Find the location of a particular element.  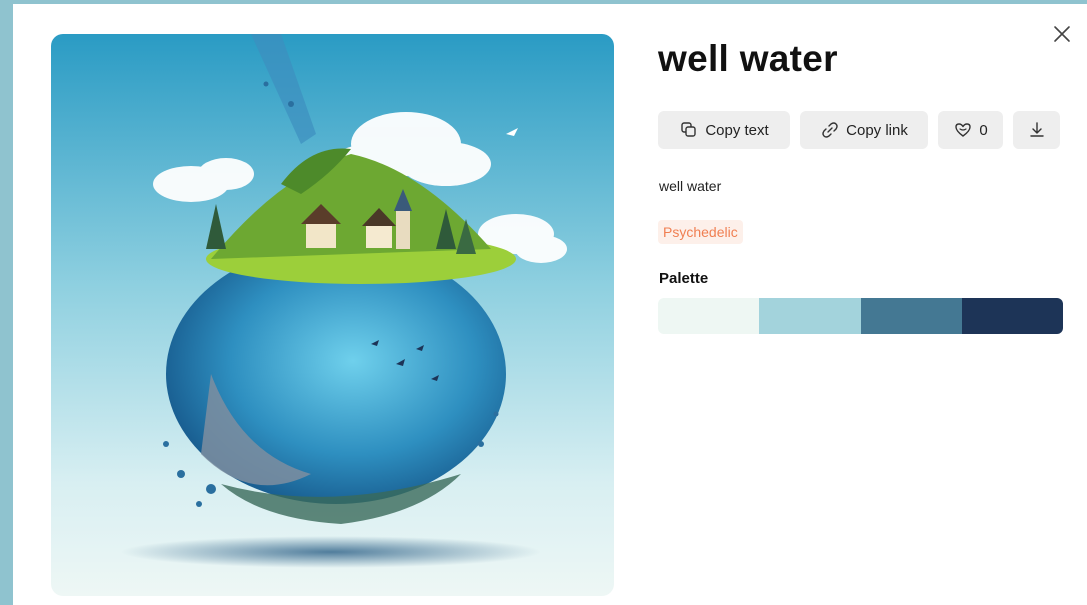

color-palette is located at coordinates (860, 316).